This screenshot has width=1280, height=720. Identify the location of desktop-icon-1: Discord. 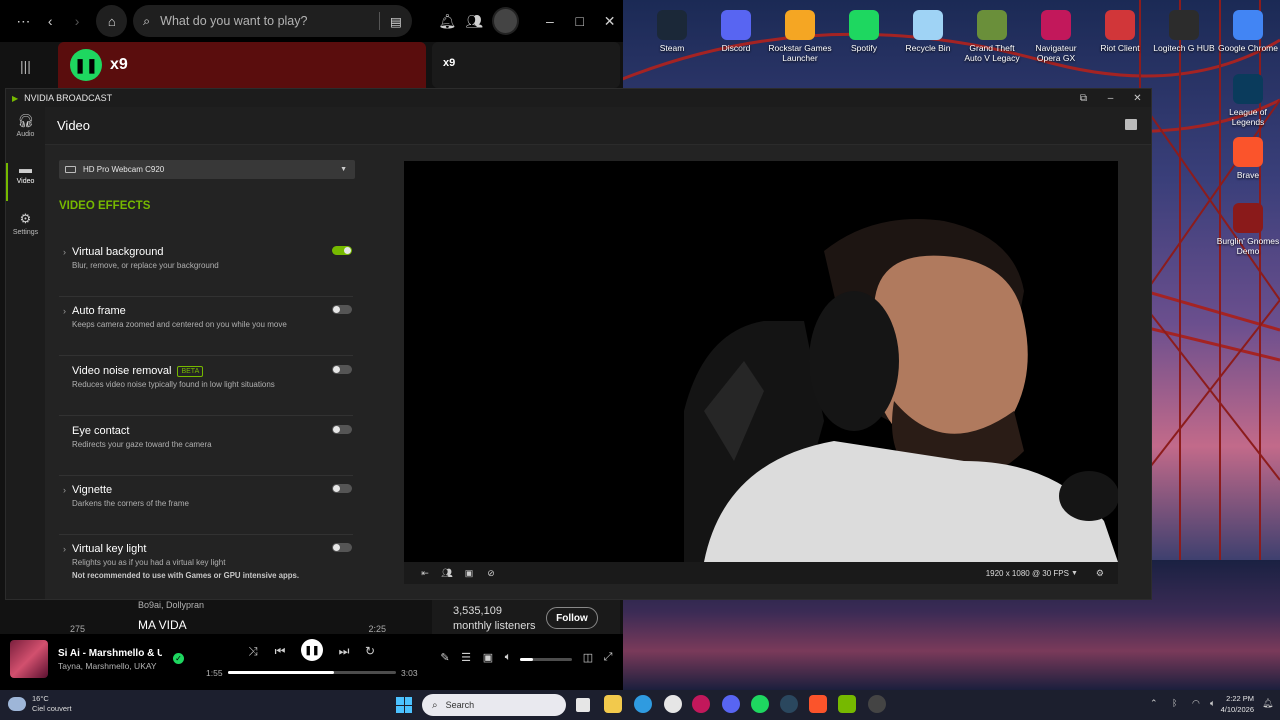
(736, 29).